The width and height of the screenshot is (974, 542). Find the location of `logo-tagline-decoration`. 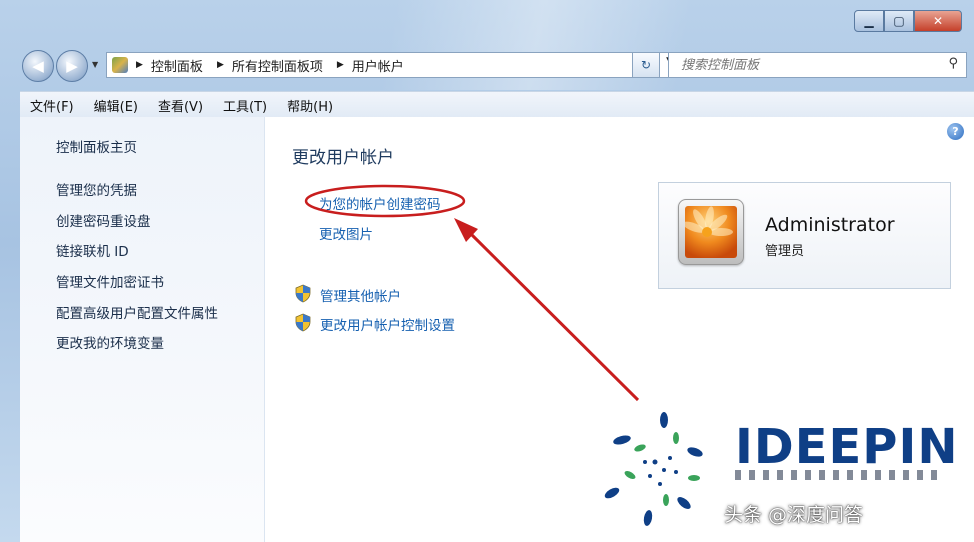

logo-tagline-decoration is located at coordinates (839, 475).